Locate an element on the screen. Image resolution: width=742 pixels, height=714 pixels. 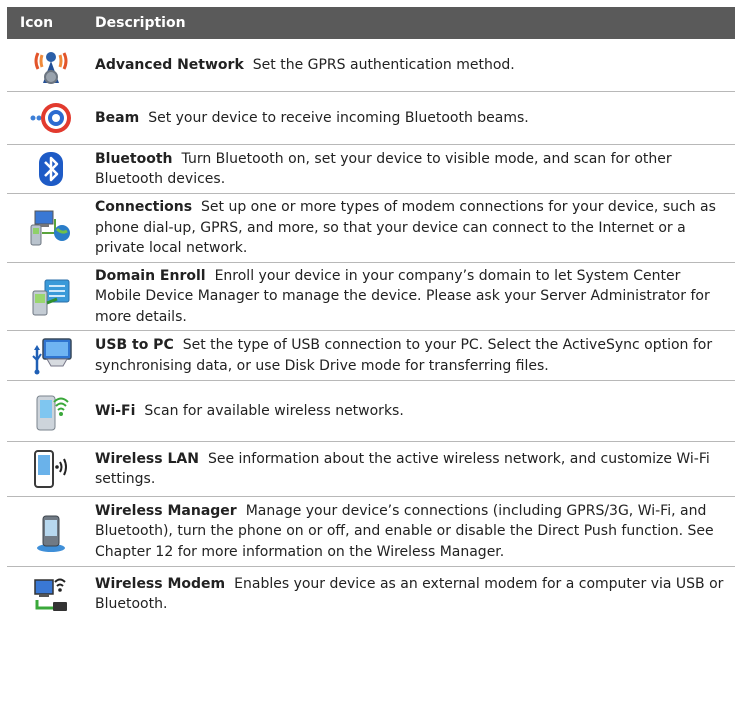
bluetooth-icon is located at coordinates (51, 169).